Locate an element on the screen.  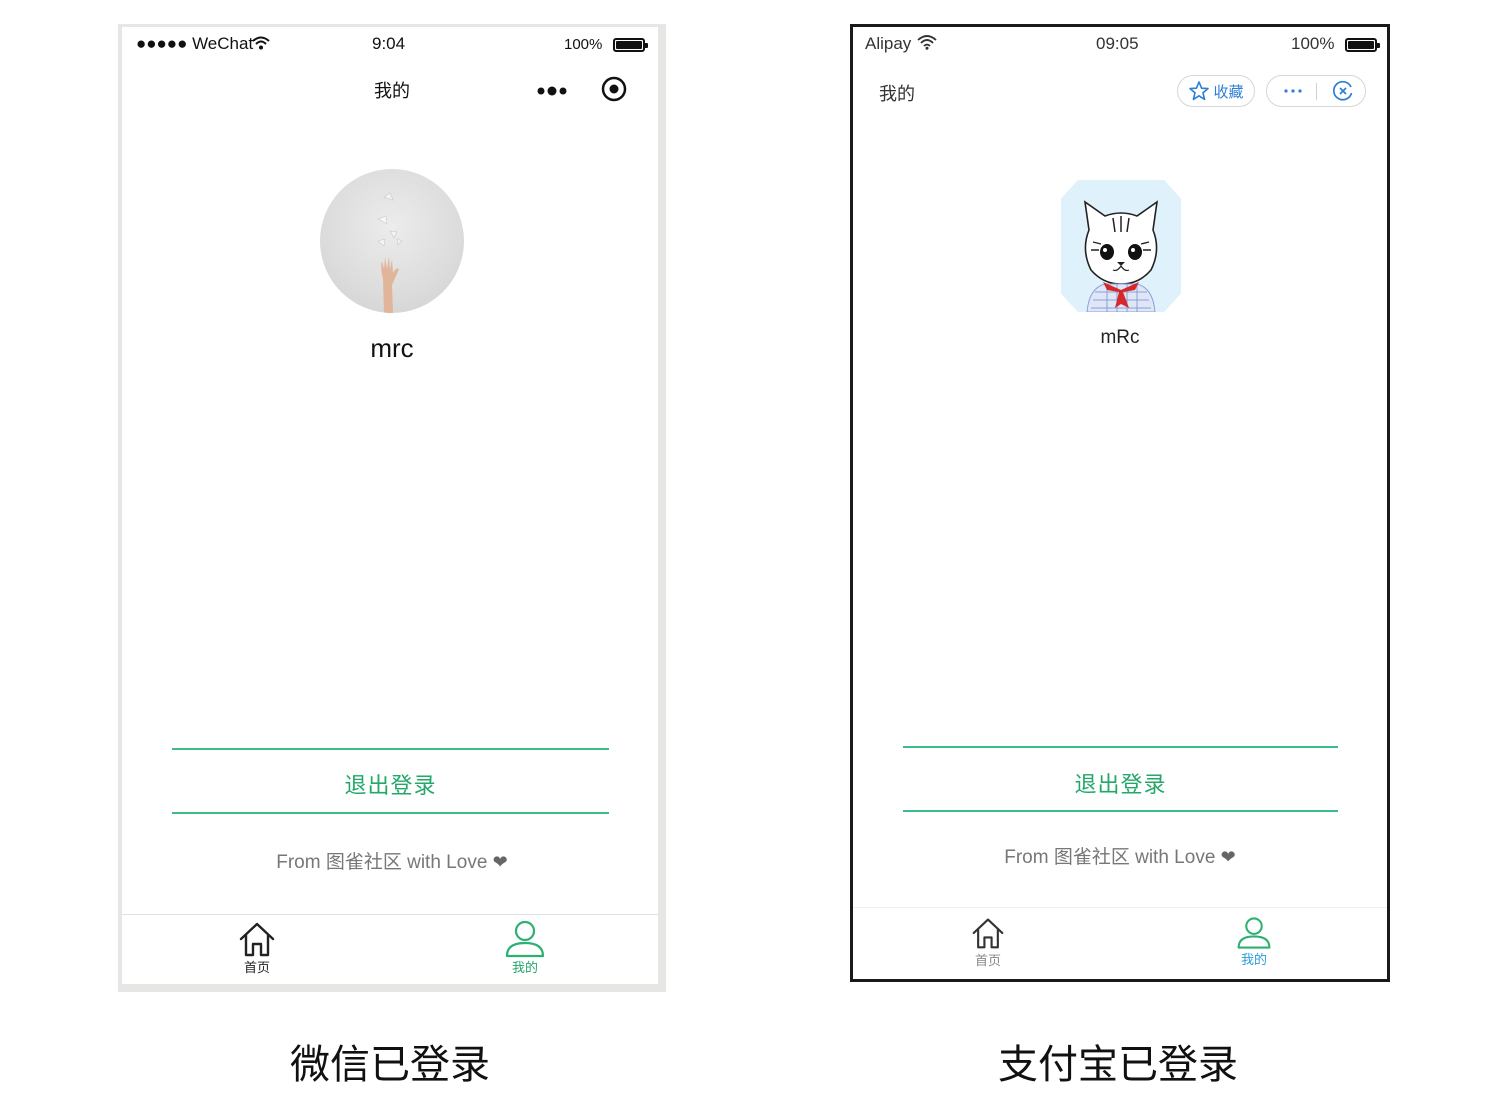
username: mrc is located at coordinates (392, 348).